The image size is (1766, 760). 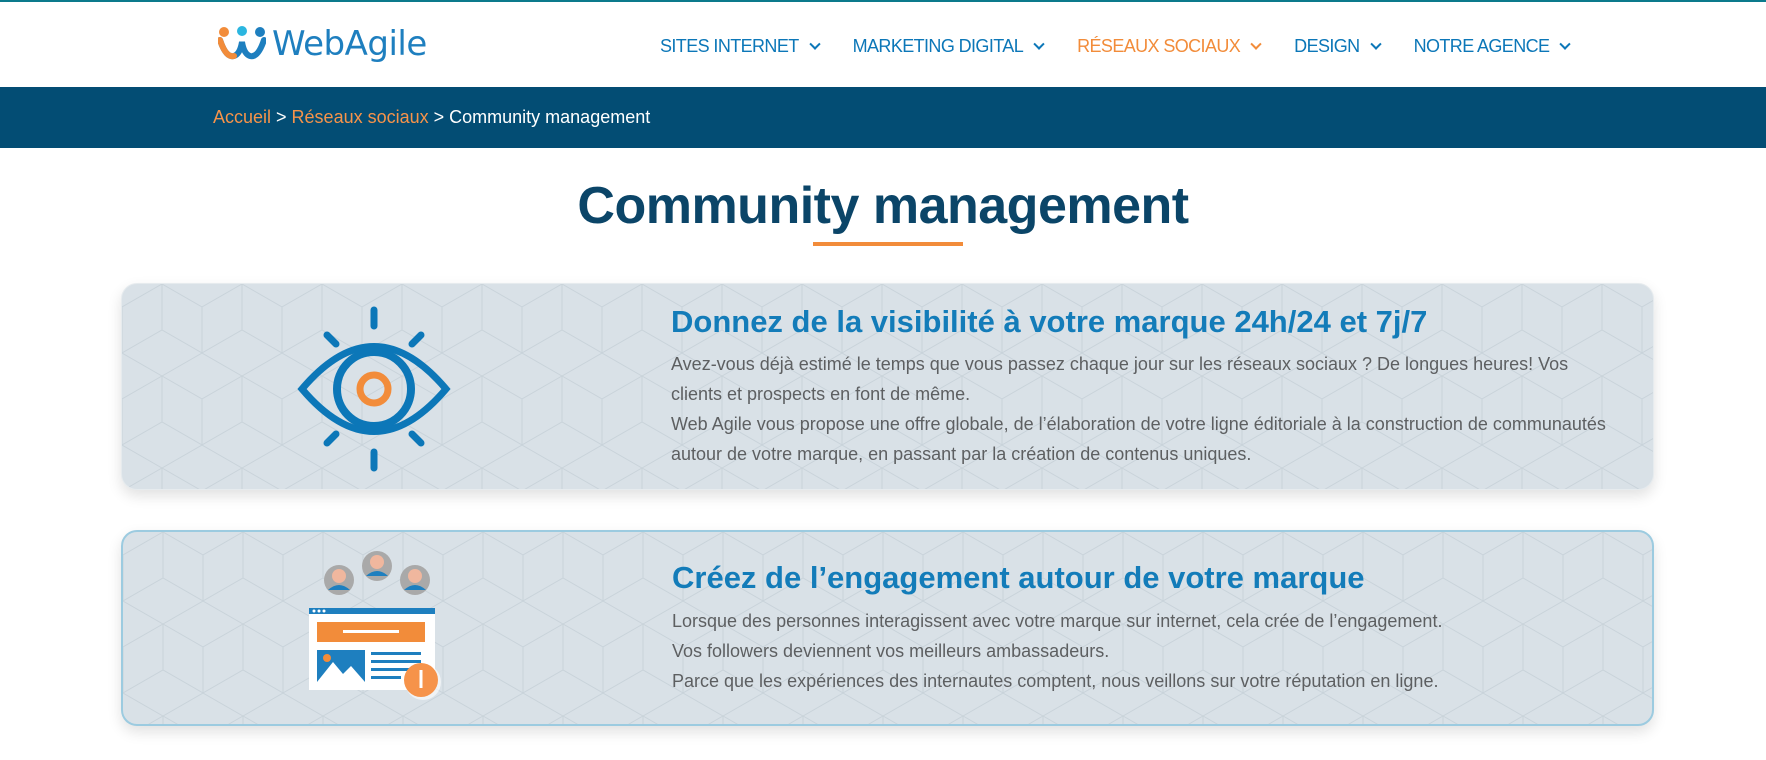 I want to click on page-title: Community management, so click(x=883, y=206).